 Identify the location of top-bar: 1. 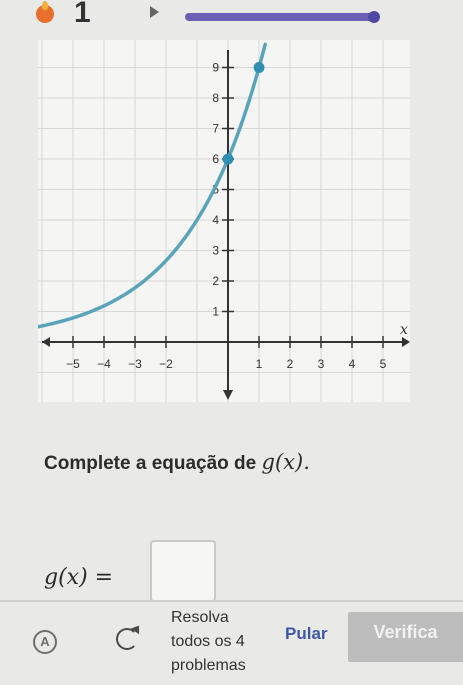
(231, 16).